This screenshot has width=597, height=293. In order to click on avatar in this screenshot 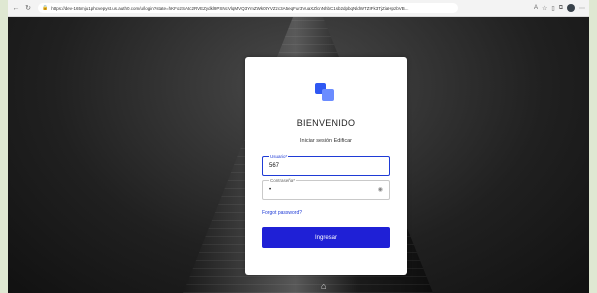, I will do `click(571, 8)`.